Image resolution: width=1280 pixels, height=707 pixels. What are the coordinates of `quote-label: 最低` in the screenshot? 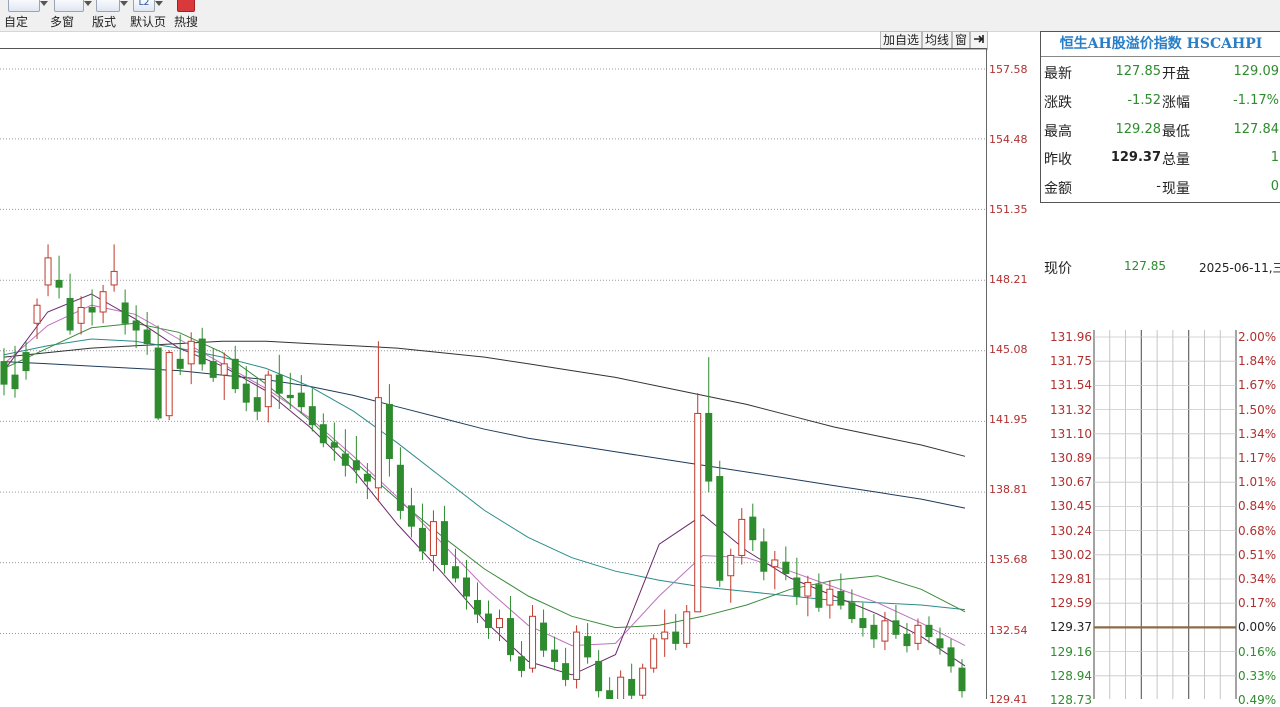 It's located at (1176, 131).